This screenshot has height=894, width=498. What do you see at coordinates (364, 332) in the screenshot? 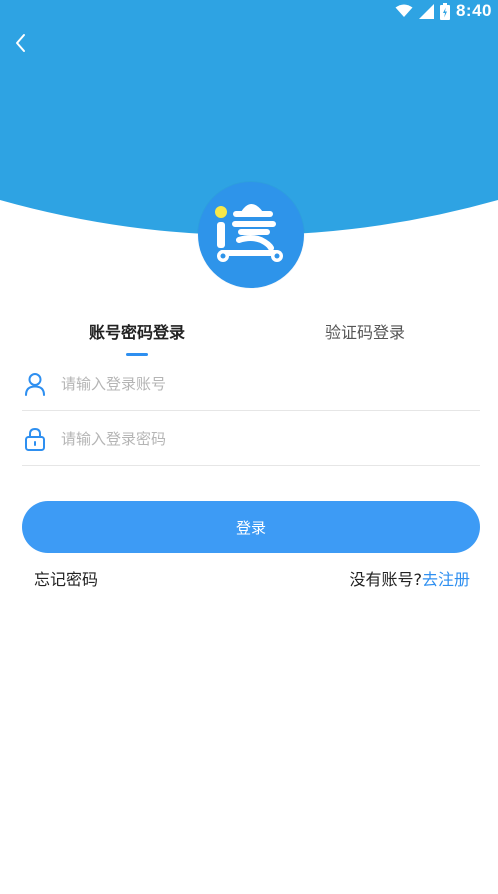
I see `tab-verification-code-label: 验证码登录` at bounding box center [364, 332].